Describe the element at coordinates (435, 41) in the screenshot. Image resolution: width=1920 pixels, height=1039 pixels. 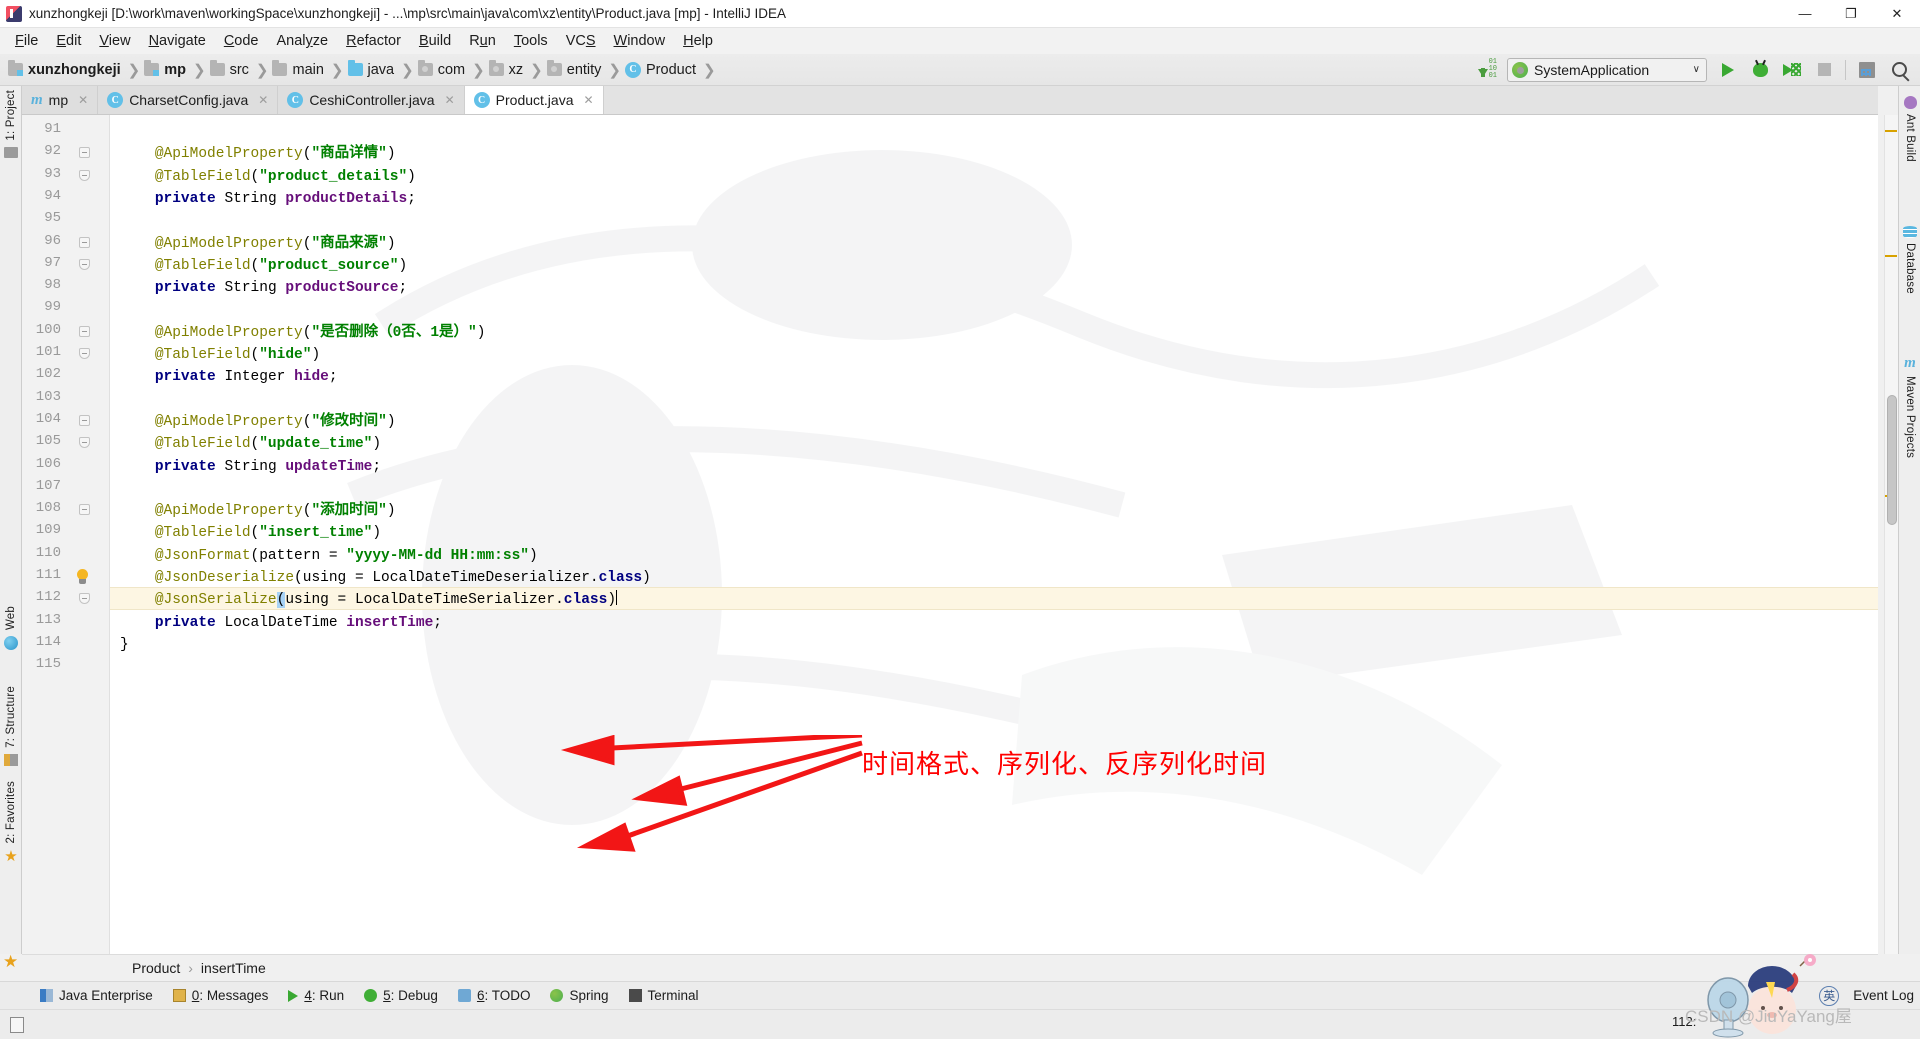
I see `menu-build: Build` at that location.